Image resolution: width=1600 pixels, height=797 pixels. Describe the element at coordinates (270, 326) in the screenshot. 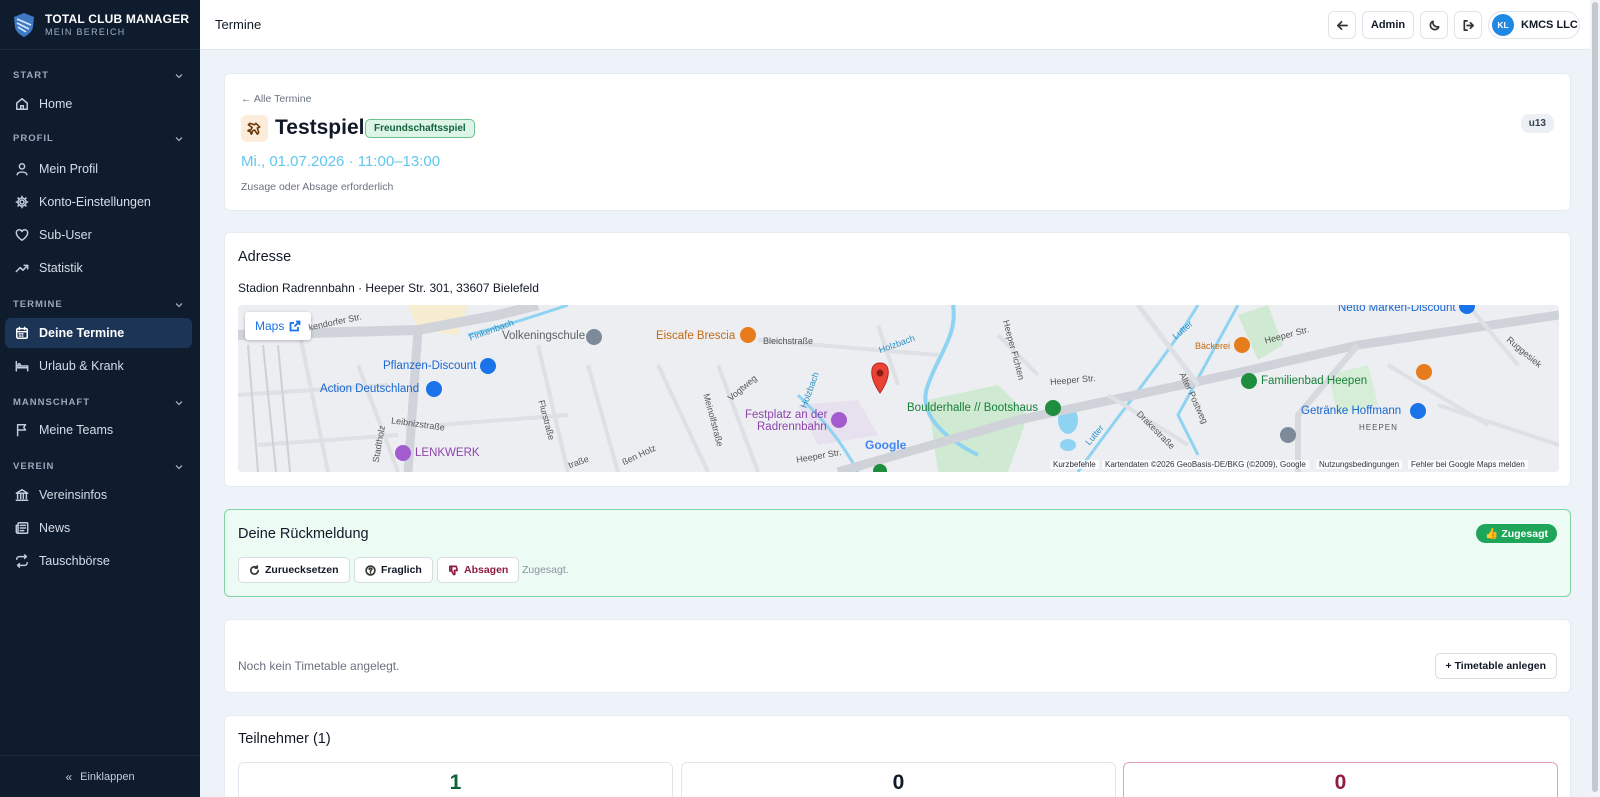

I see `maps-label: Maps` at that location.